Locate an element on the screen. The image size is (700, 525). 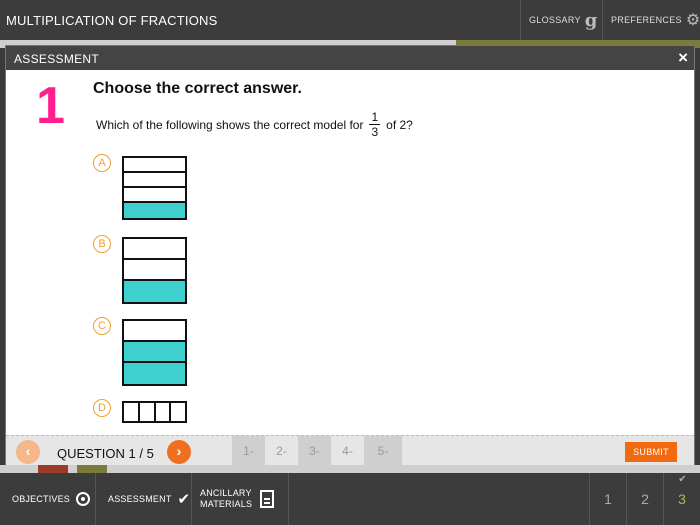
fraction: 1 3 is located at coordinates (375, 124).